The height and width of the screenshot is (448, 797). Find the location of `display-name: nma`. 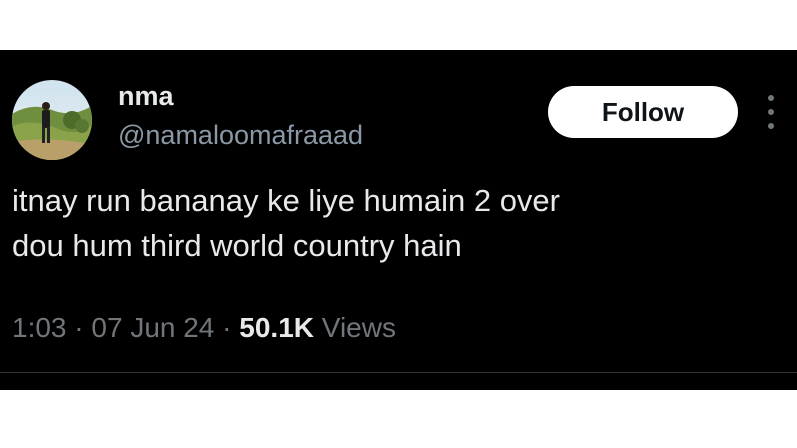

display-name: nma is located at coordinates (146, 96).